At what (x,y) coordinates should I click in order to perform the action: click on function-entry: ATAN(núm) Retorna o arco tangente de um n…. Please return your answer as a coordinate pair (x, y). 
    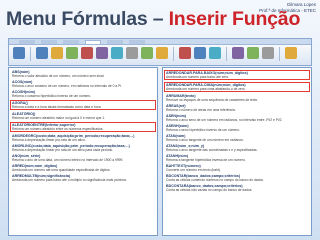
    Looking at the image, I should click on (237, 138).